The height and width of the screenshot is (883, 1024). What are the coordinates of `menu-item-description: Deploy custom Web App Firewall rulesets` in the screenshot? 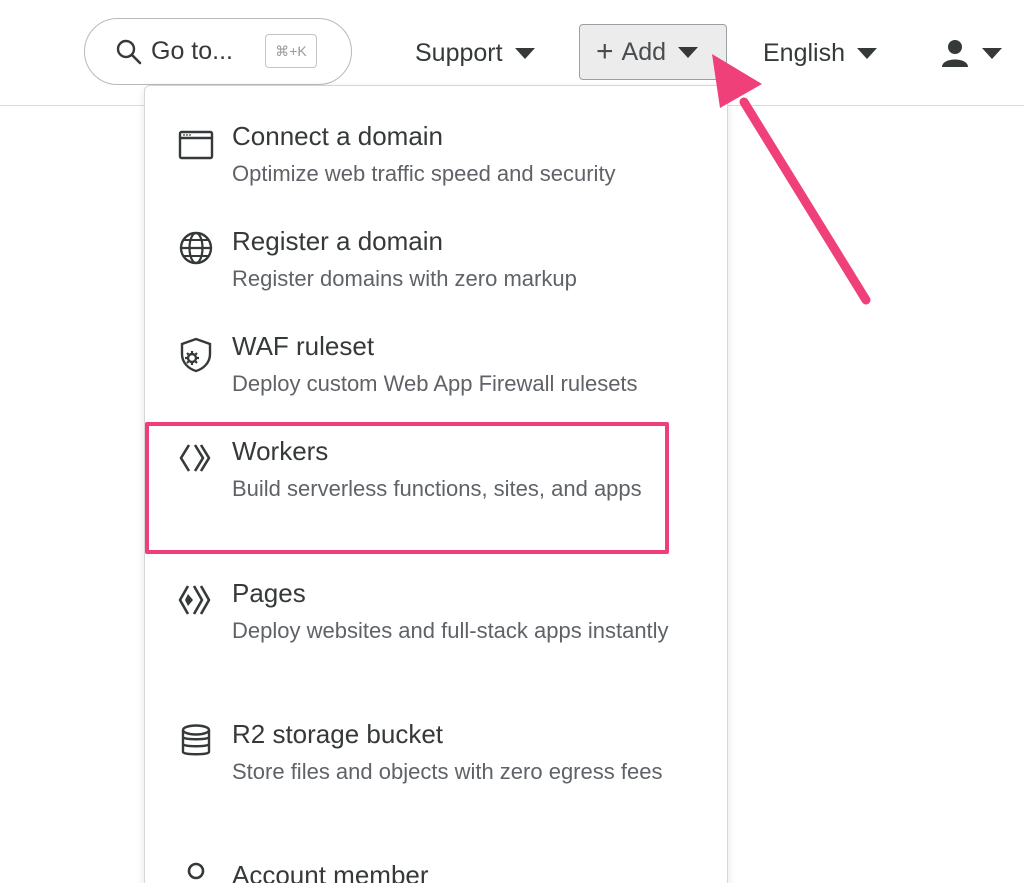 It's located at (435, 383).